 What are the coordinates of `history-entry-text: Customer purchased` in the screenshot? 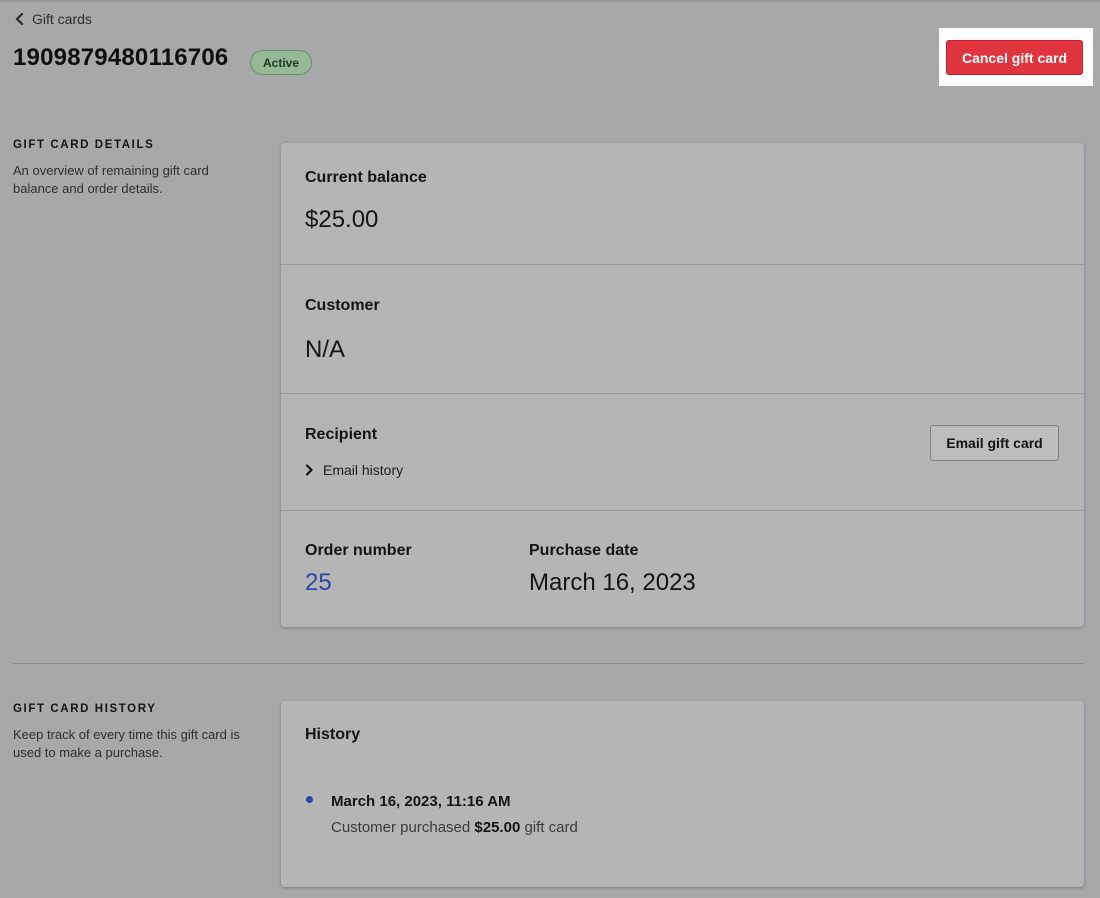 It's located at (401, 827).